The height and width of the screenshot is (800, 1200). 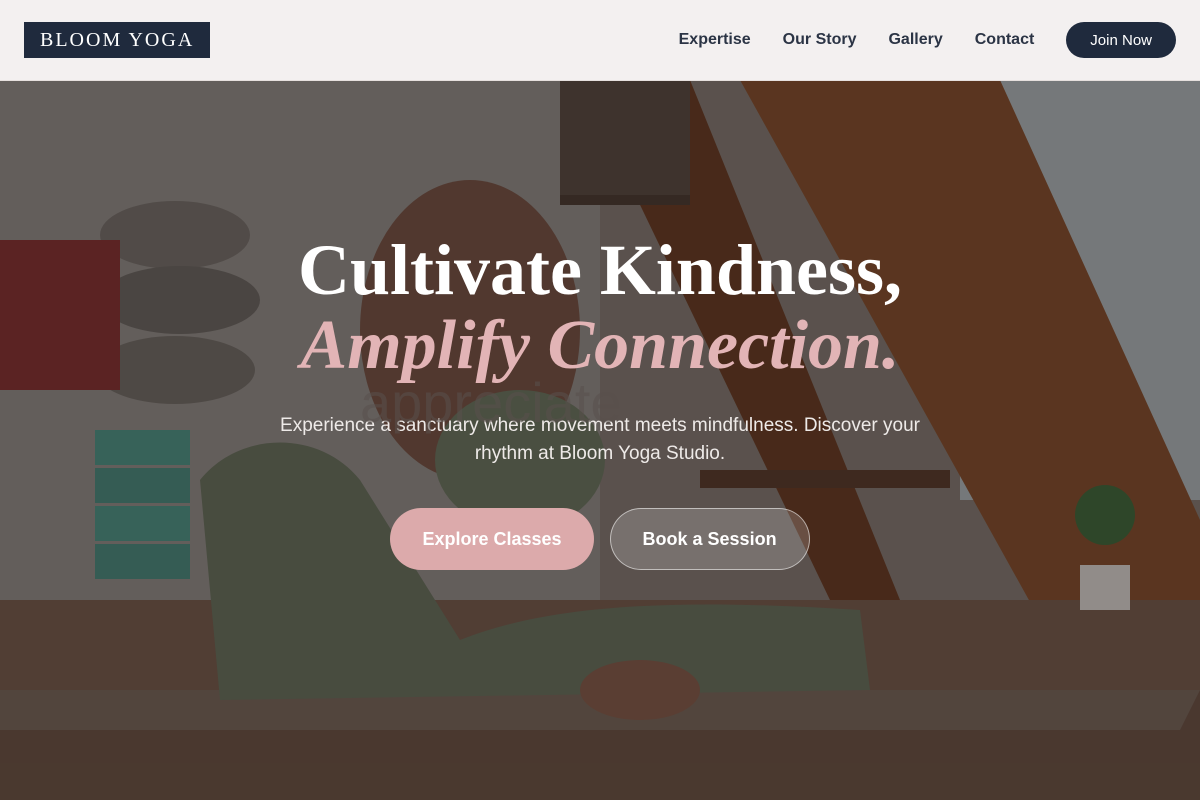 I want to click on hero-cta-group: Explore Classes Book a Session, so click(x=600, y=539).